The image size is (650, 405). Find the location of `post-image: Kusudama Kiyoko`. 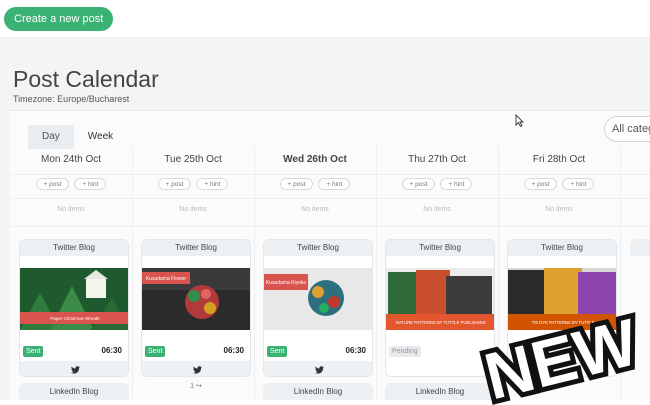

post-image: Kusudama Kiyoko is located at coordinates (318, 299).